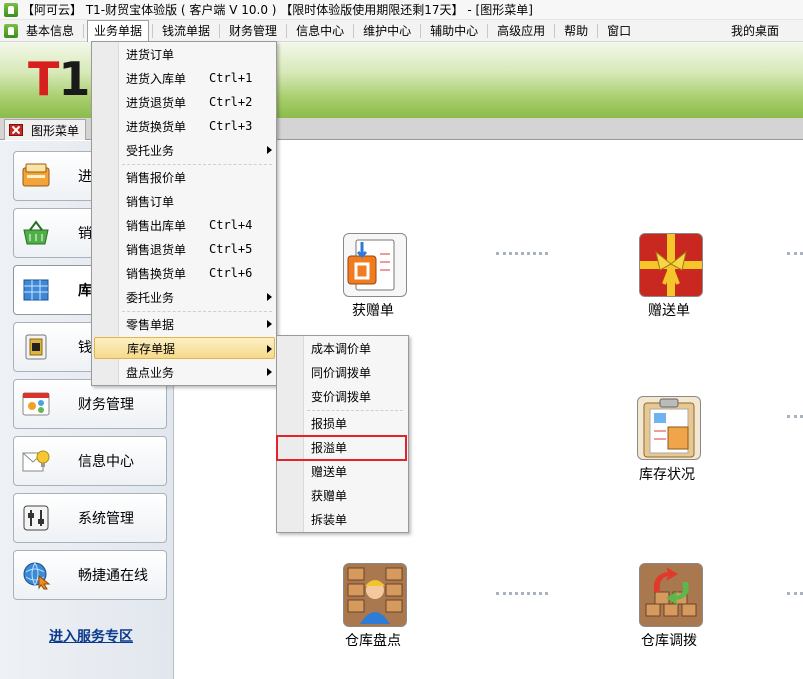 Image resolution: width=803 pixels, height=679 pixels. I want to click on received-gift-doc-icon, so click(375, 265).